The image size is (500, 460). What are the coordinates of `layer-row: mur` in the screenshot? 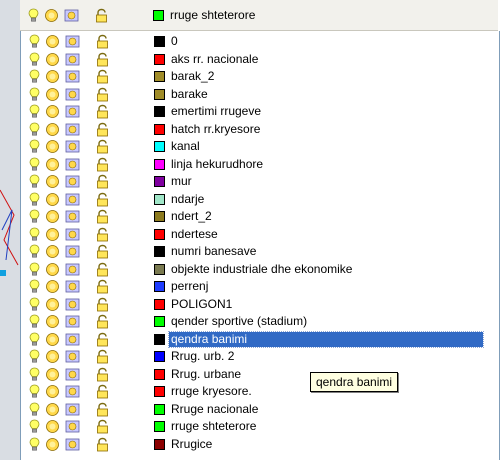 It's located at (260, 181).